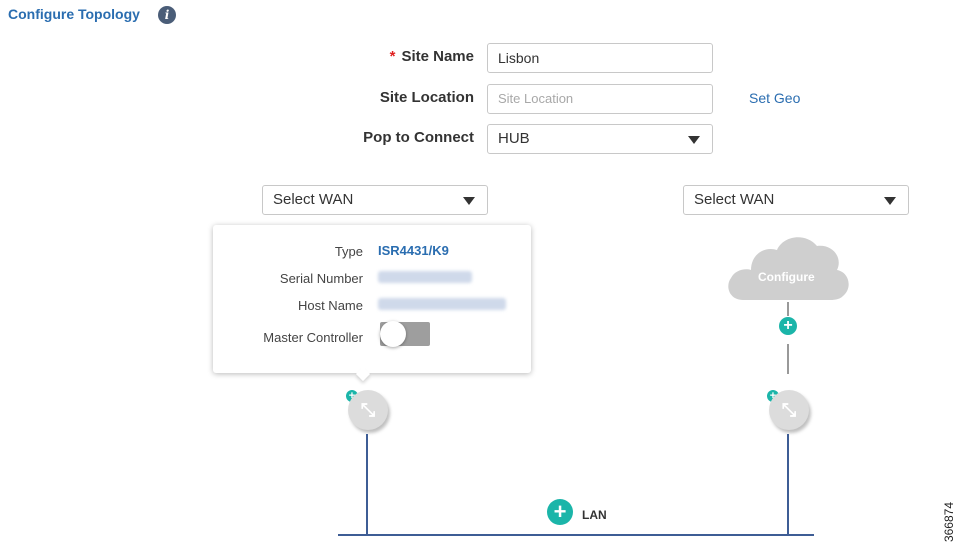 Image resolution: width=962 pixels, height=552 pixels. Describe the element at coordinates (74, 14) in the screenshot. I see `page-title: Configure Topology` at that location.